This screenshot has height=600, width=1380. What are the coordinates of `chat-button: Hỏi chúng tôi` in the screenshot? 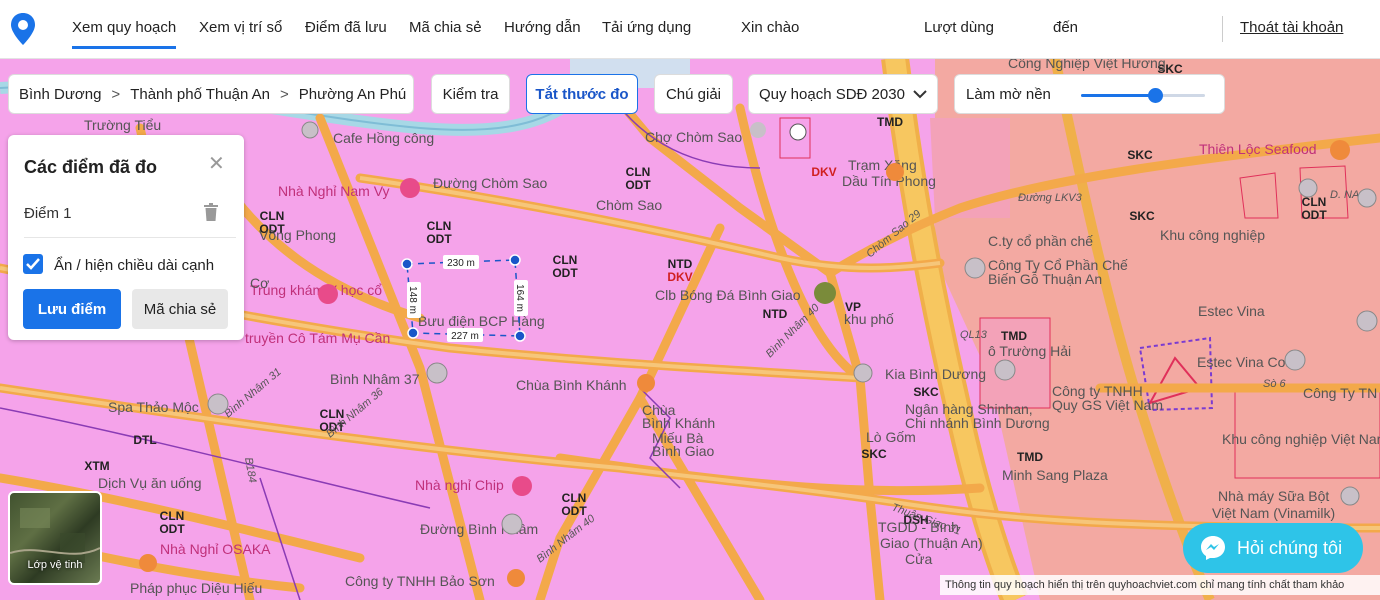 It's located at (1273, 548).